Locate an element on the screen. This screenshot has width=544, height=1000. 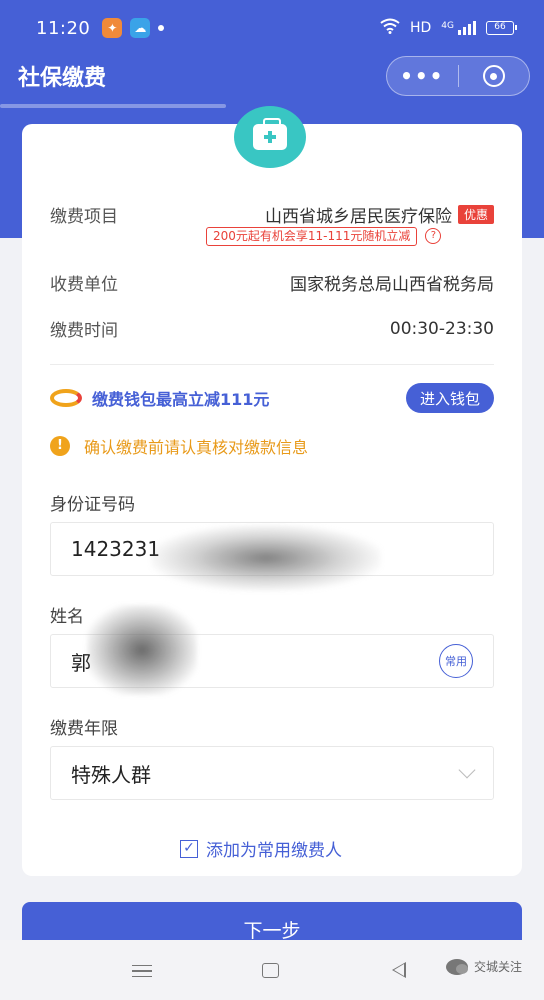
wifi-icon is located at coordinates (390, 28).